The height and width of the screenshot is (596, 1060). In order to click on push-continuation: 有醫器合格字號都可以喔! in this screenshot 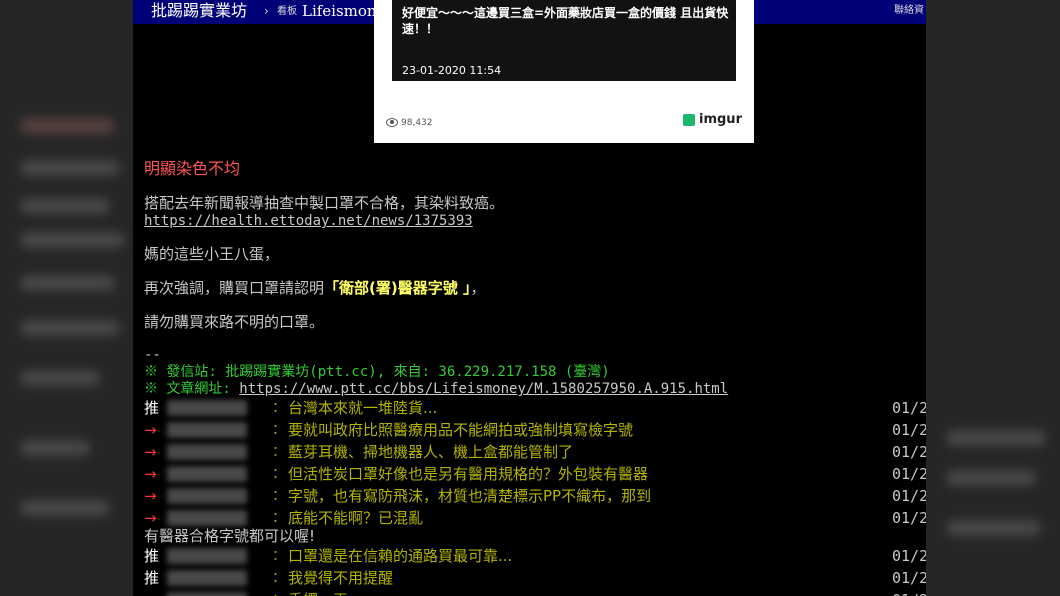, I will do `click(230, 536)`.